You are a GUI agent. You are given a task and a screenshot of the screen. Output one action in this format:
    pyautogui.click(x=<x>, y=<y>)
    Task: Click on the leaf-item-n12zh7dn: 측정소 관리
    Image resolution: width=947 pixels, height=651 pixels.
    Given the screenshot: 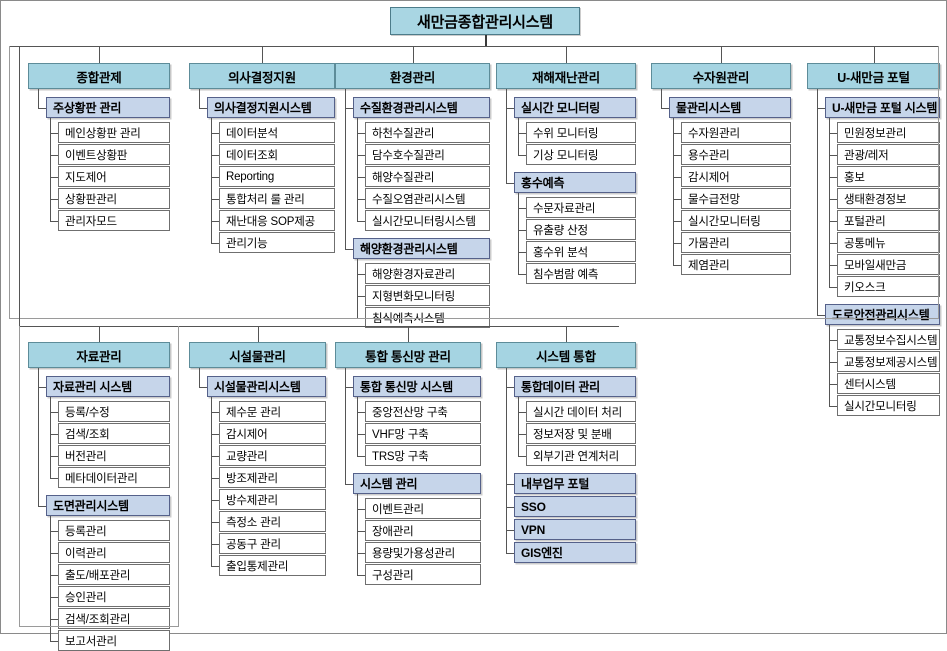 What is the action you would take?
    pyautogui.click(x=272, y=521)
    